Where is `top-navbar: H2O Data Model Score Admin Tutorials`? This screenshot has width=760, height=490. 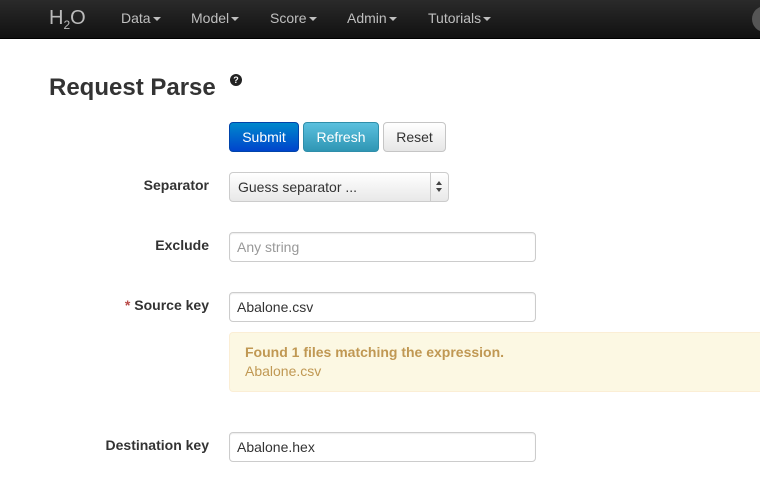
top-navbar: H2O Data Model Score Admin Tutorials is located at coordinates (380, 19).